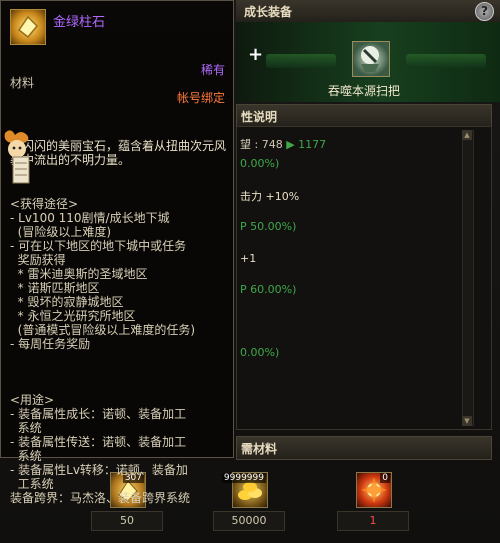  What do you see at coordinates (244, 490) in the screenshot?
I see `gold-coins-icon: 9999999` at bounding box center [244, 490].